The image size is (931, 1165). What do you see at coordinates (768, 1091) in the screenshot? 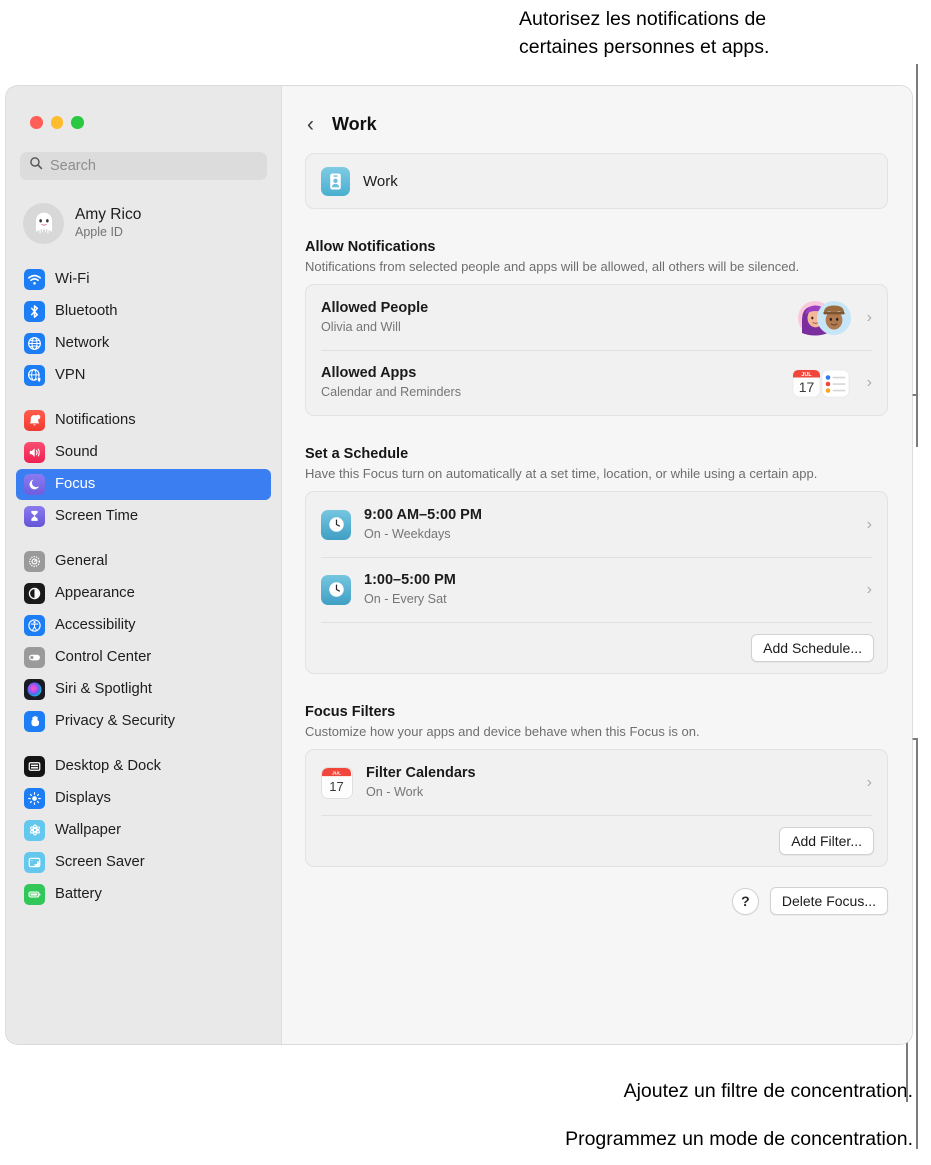
I see `callout-add-filter: Ajoutez un filtre de concentration.` at bounding box center [768, 1091].